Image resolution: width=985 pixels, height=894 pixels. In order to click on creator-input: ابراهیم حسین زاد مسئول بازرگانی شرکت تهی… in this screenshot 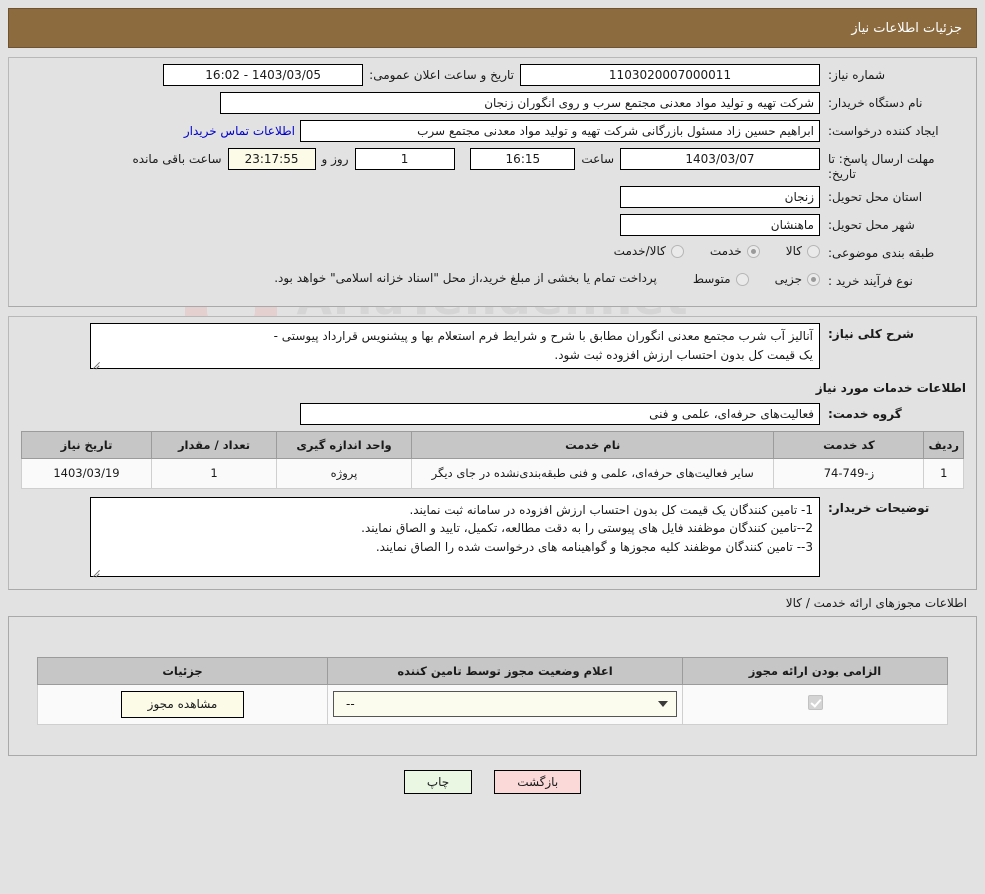, I will do `click(560, 131)`.